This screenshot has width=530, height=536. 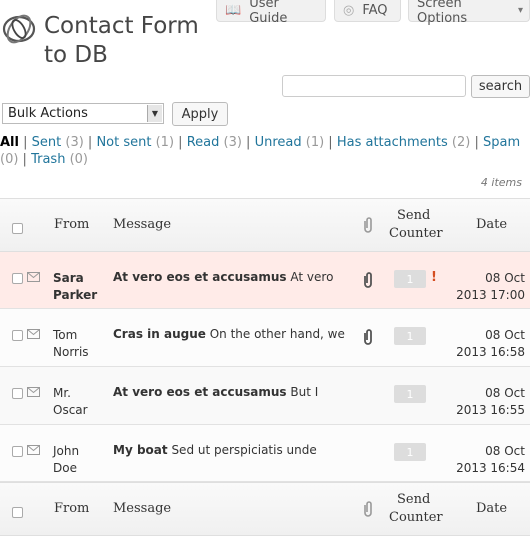 What do you see at coordinates (413, 215) in the screenshot?
I see `column-send-counter: Send` at bounding box center [413, 215].